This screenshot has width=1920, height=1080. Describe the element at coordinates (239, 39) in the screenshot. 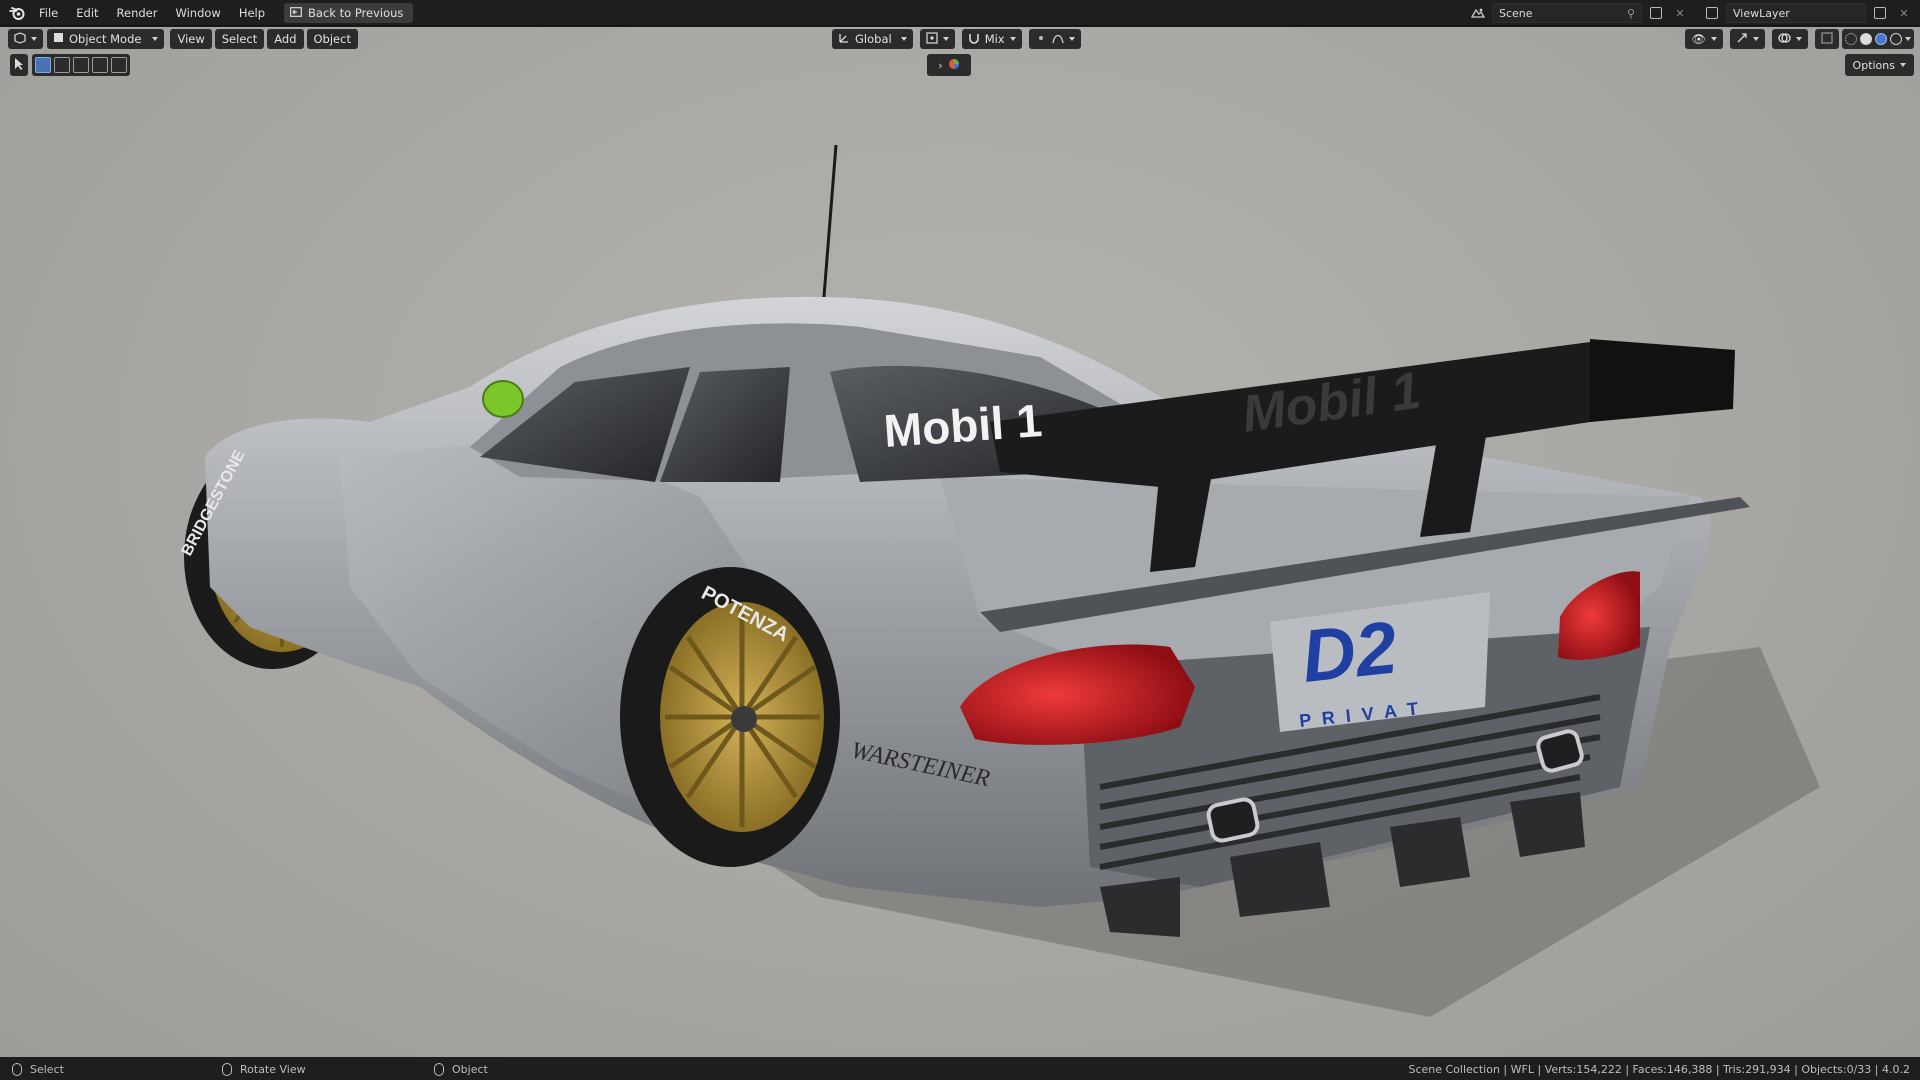

I see `menu-select: Select` at that location.